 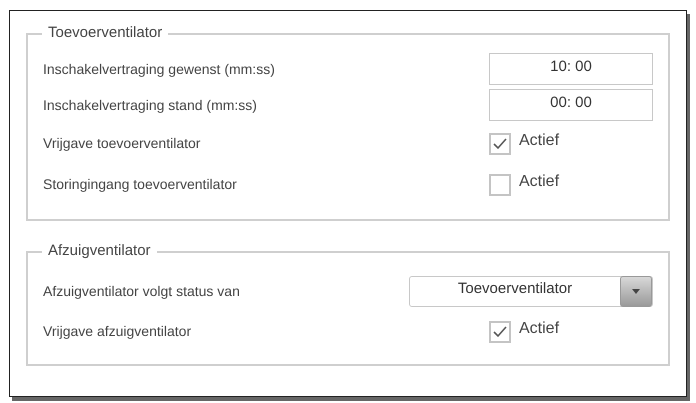 What do you see at coordinates (571, 69) in the screenshot?
I see `time-field: 10: 00` at bounding box center [571, 69].